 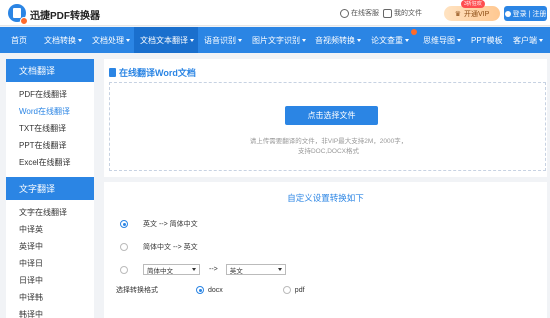 What do you see at coordinates (56, 280) in the screenshot?
I see `sidebar-item-ja-zh: 日译中` at bounding box center [56, 280].